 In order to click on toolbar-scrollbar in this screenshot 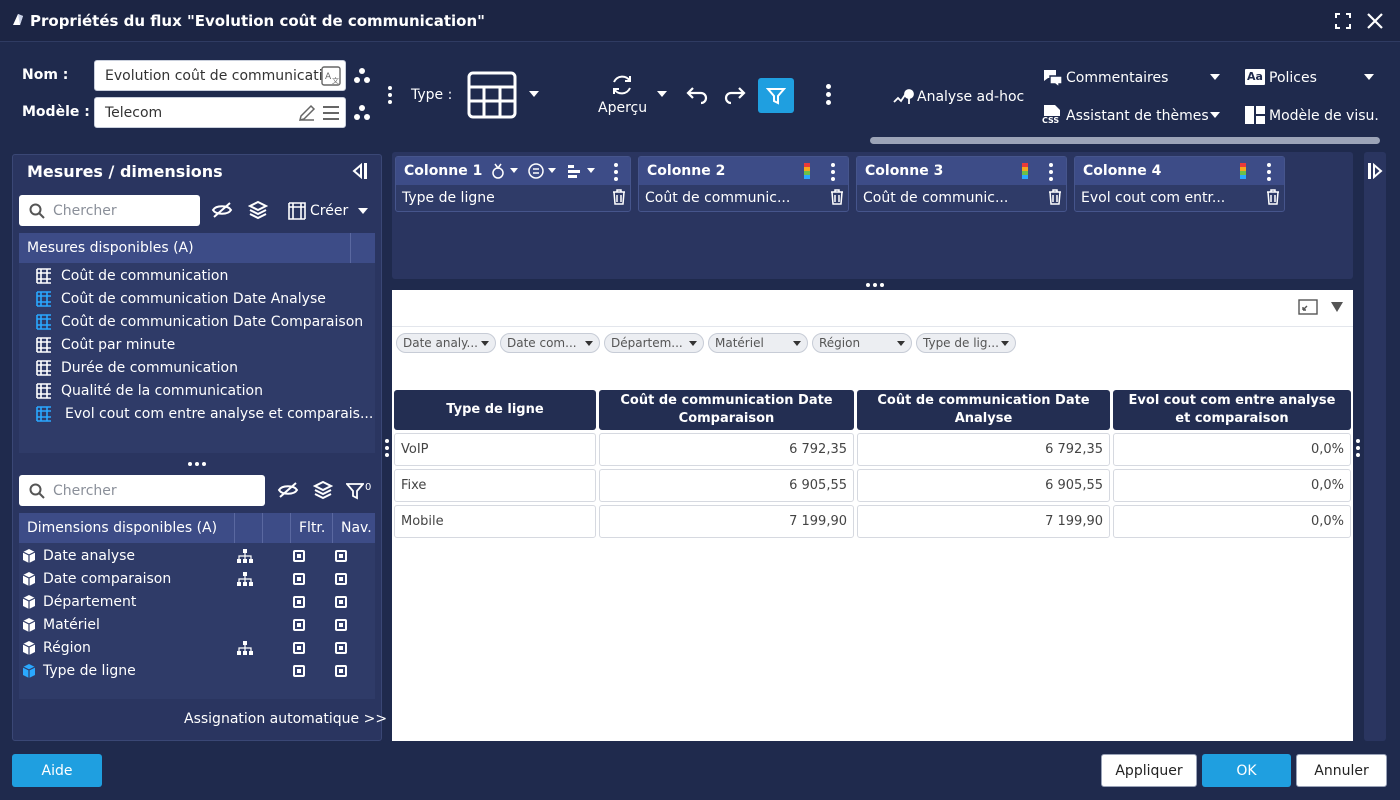, I will do `click(1125, 140)`.